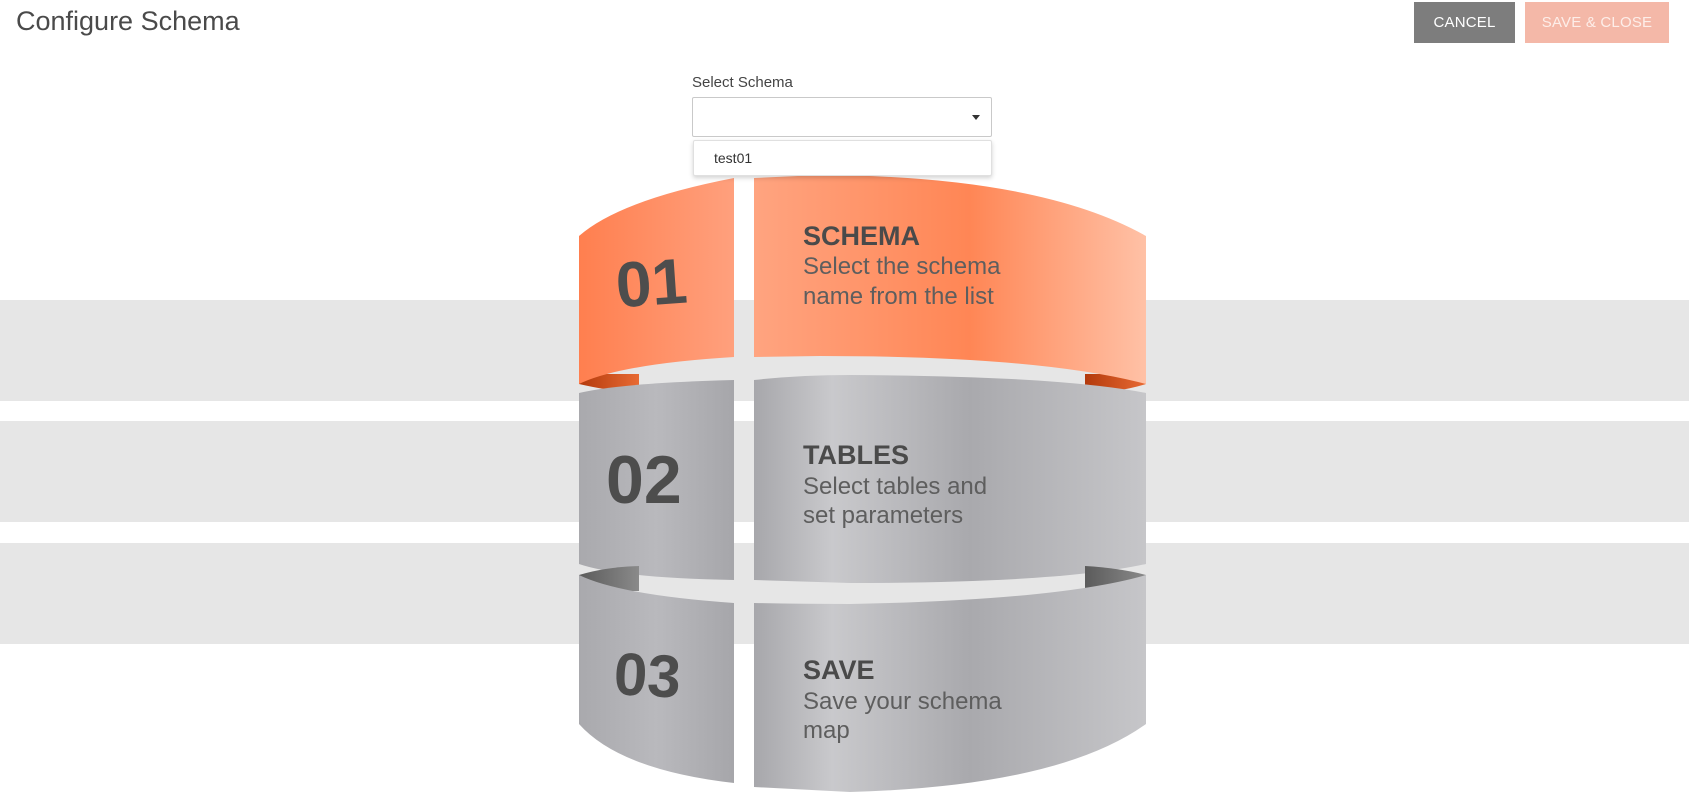 The image size is (1689, 808). What do you see at coordinates (733, 158) in the screenshot?
I see `schema-option-test01: test01` at bounding box center [733, 158].